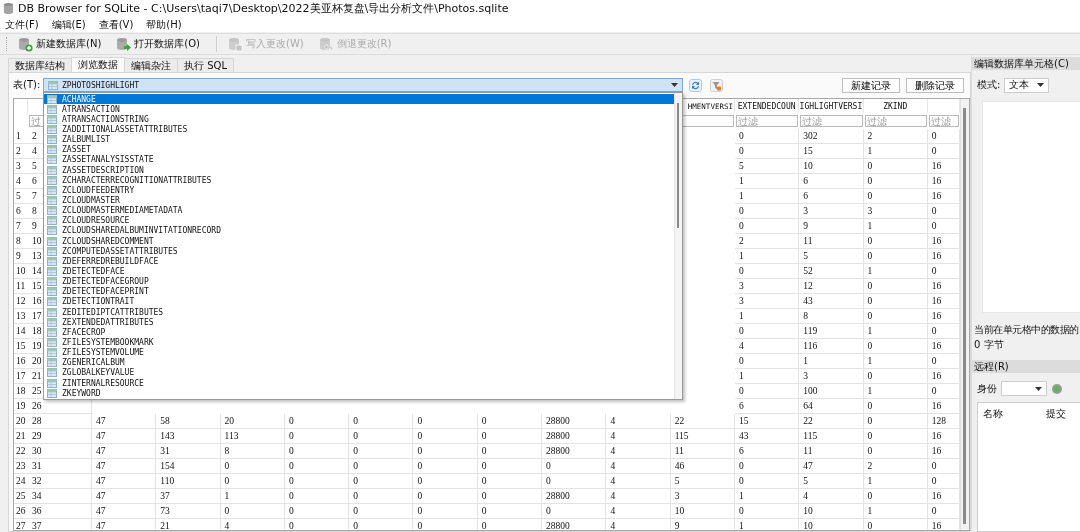  What do you see at coordinates (1026, 366) in the screenshot?
I see `pane-title: 远程(R)` at bounding box center [1026, 366].